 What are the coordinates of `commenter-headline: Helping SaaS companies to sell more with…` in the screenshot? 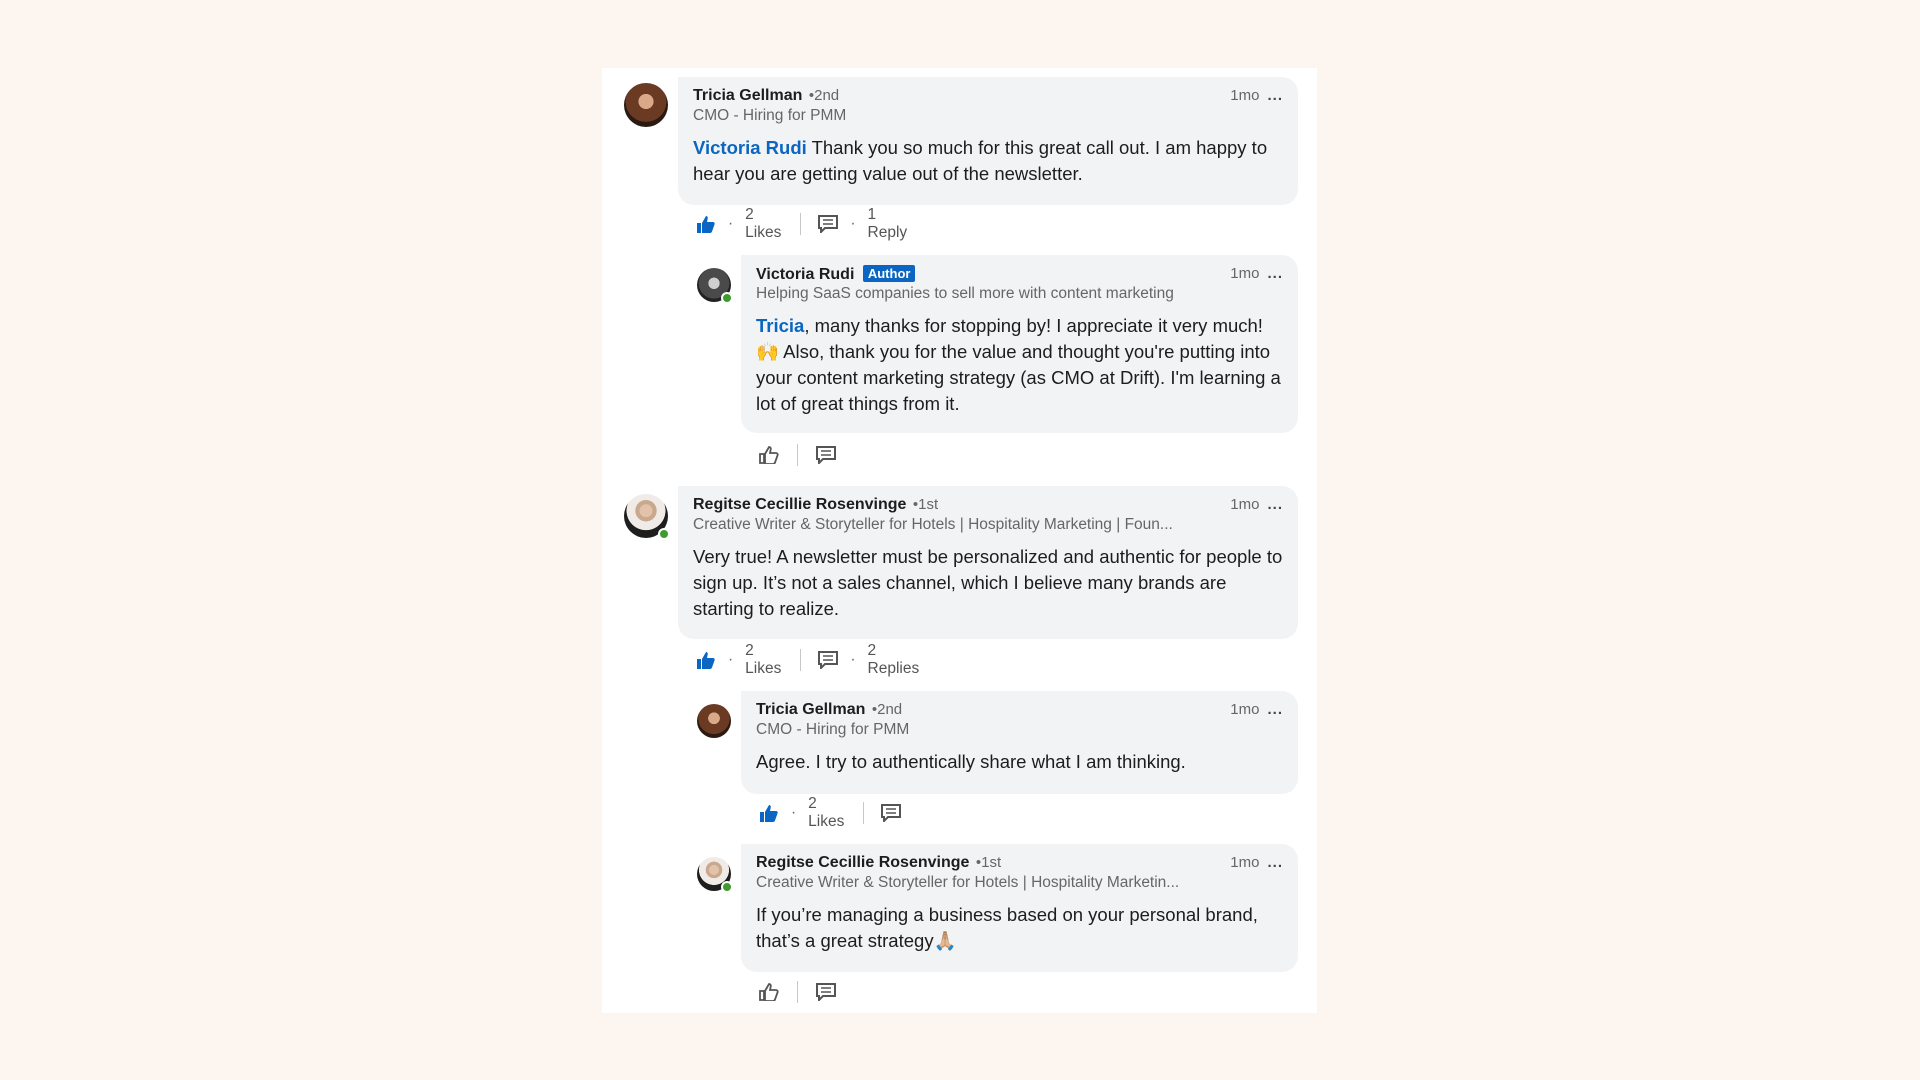 It's located at (965, 293).